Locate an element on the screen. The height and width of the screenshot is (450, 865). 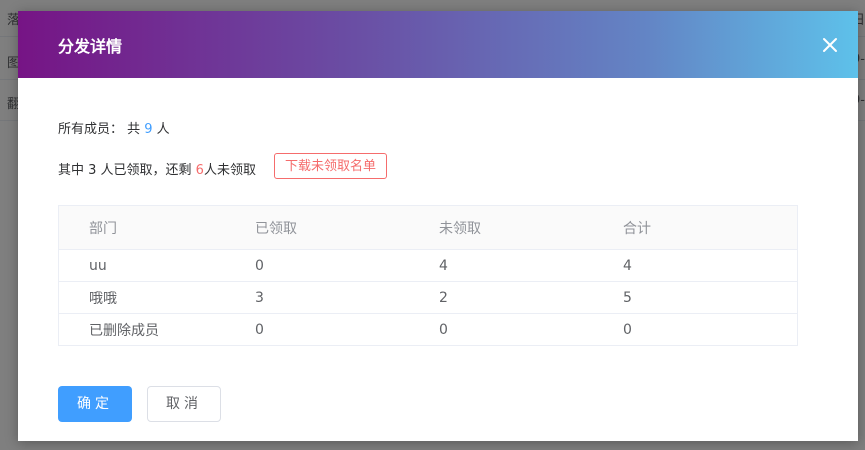
total-members-count: 9 is located at coordinates (148, 129).